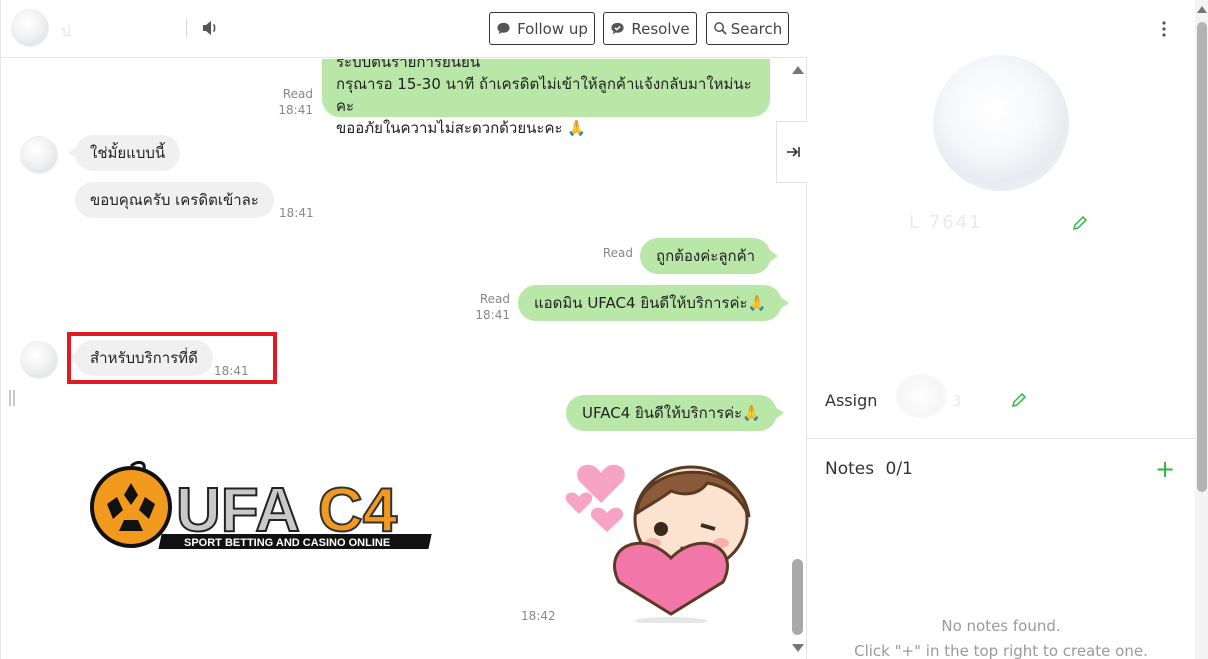 The width and height of the screenshot is (1208, 659). I want to click on message-text: UFAC4 ยินดีให้บริการค่ะ🙏, so click(671, 413).